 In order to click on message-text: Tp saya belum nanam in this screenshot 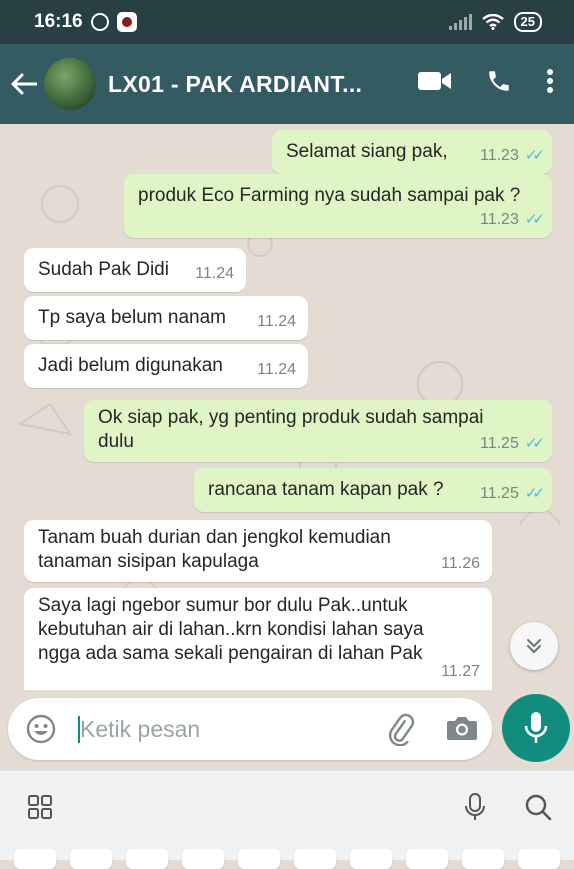, I will do `click(132, 317)`.